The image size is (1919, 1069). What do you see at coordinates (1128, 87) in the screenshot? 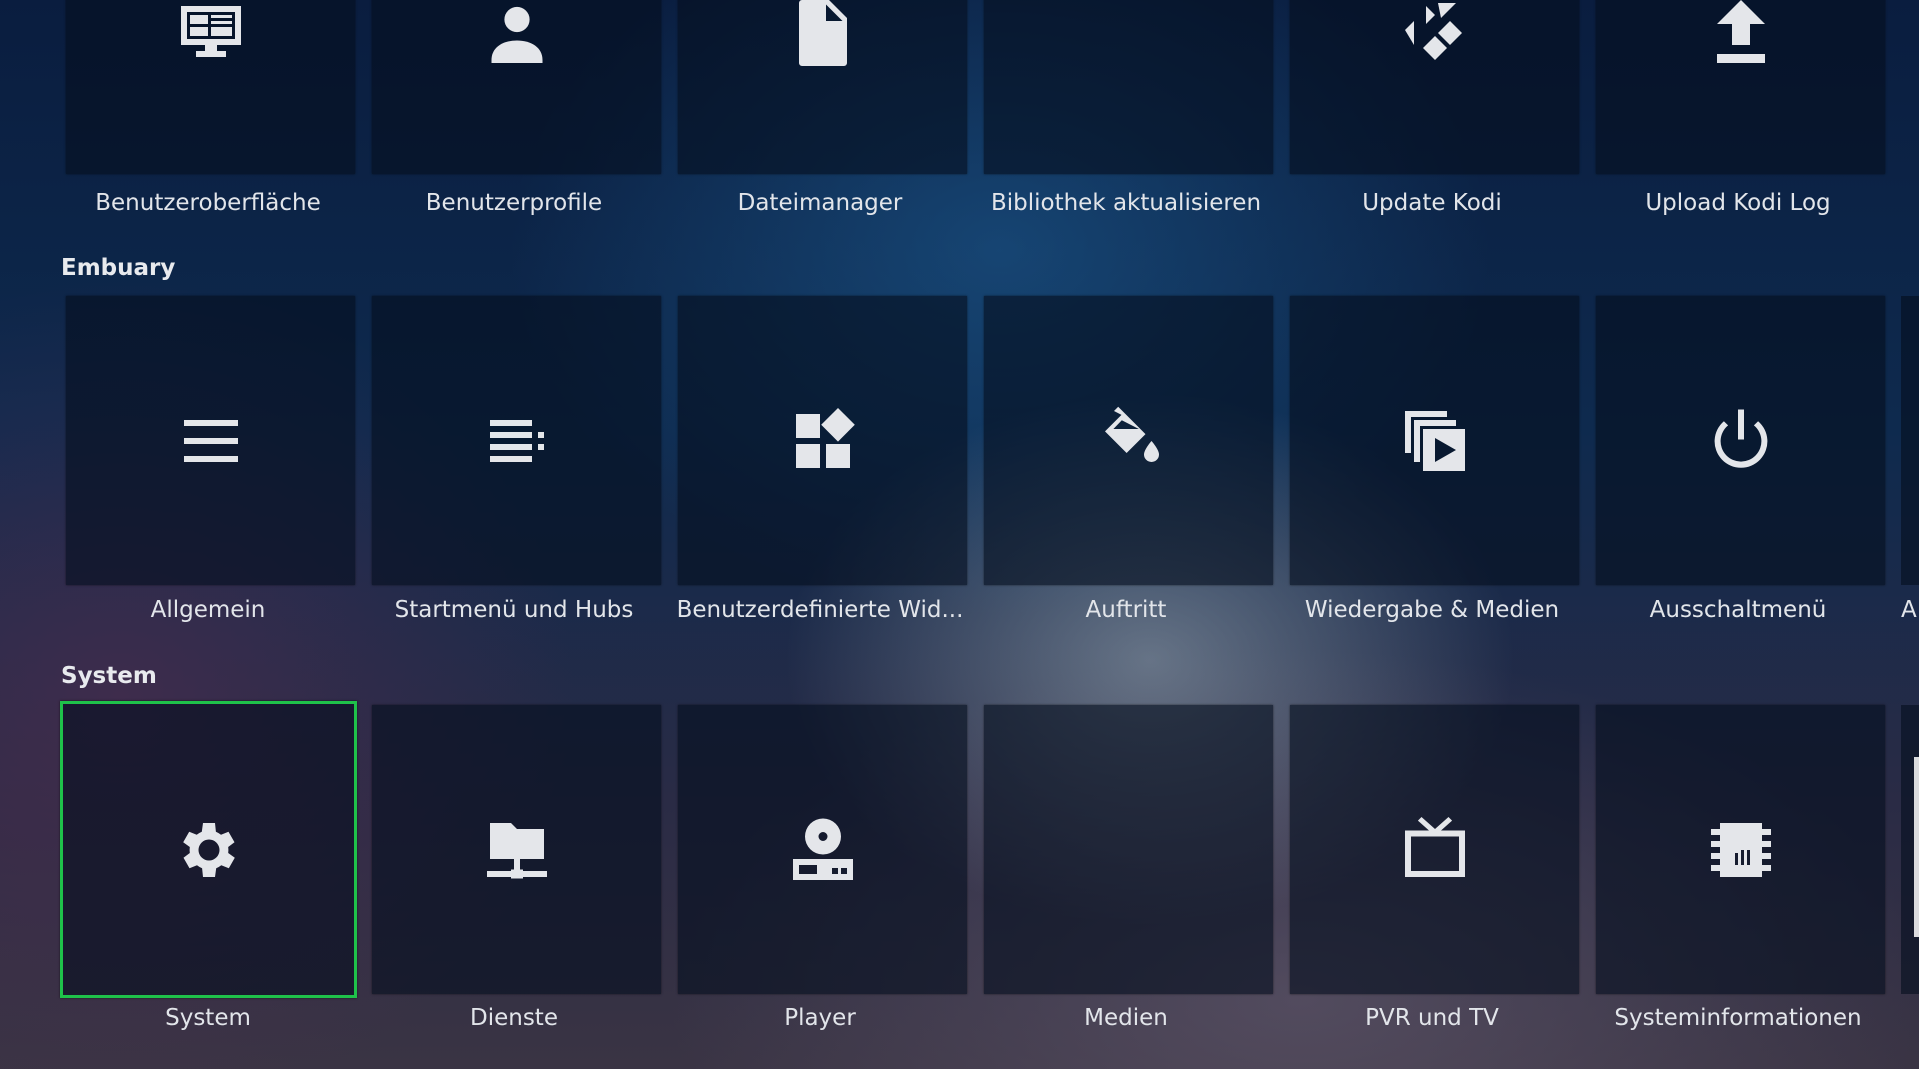
I see `tile-bibliothek-aktualisieren` at bounding box center [1128, 87].